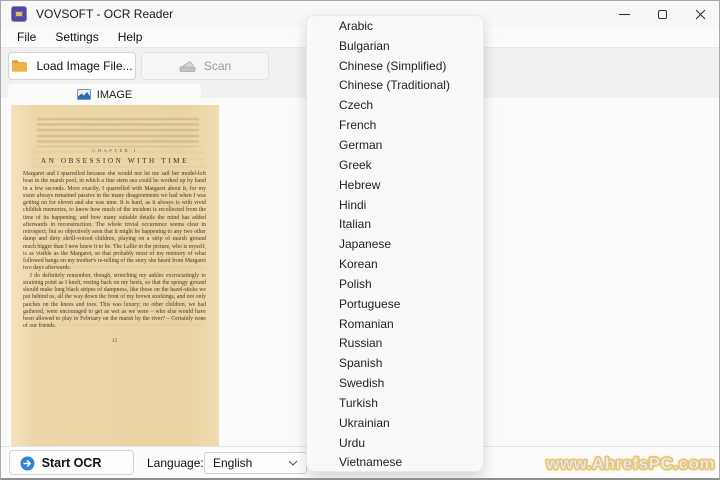  What do you see at coordinates (395, 403) in the screenshot?
I see `language-option: Turkish` at bounding box center [395, 403].